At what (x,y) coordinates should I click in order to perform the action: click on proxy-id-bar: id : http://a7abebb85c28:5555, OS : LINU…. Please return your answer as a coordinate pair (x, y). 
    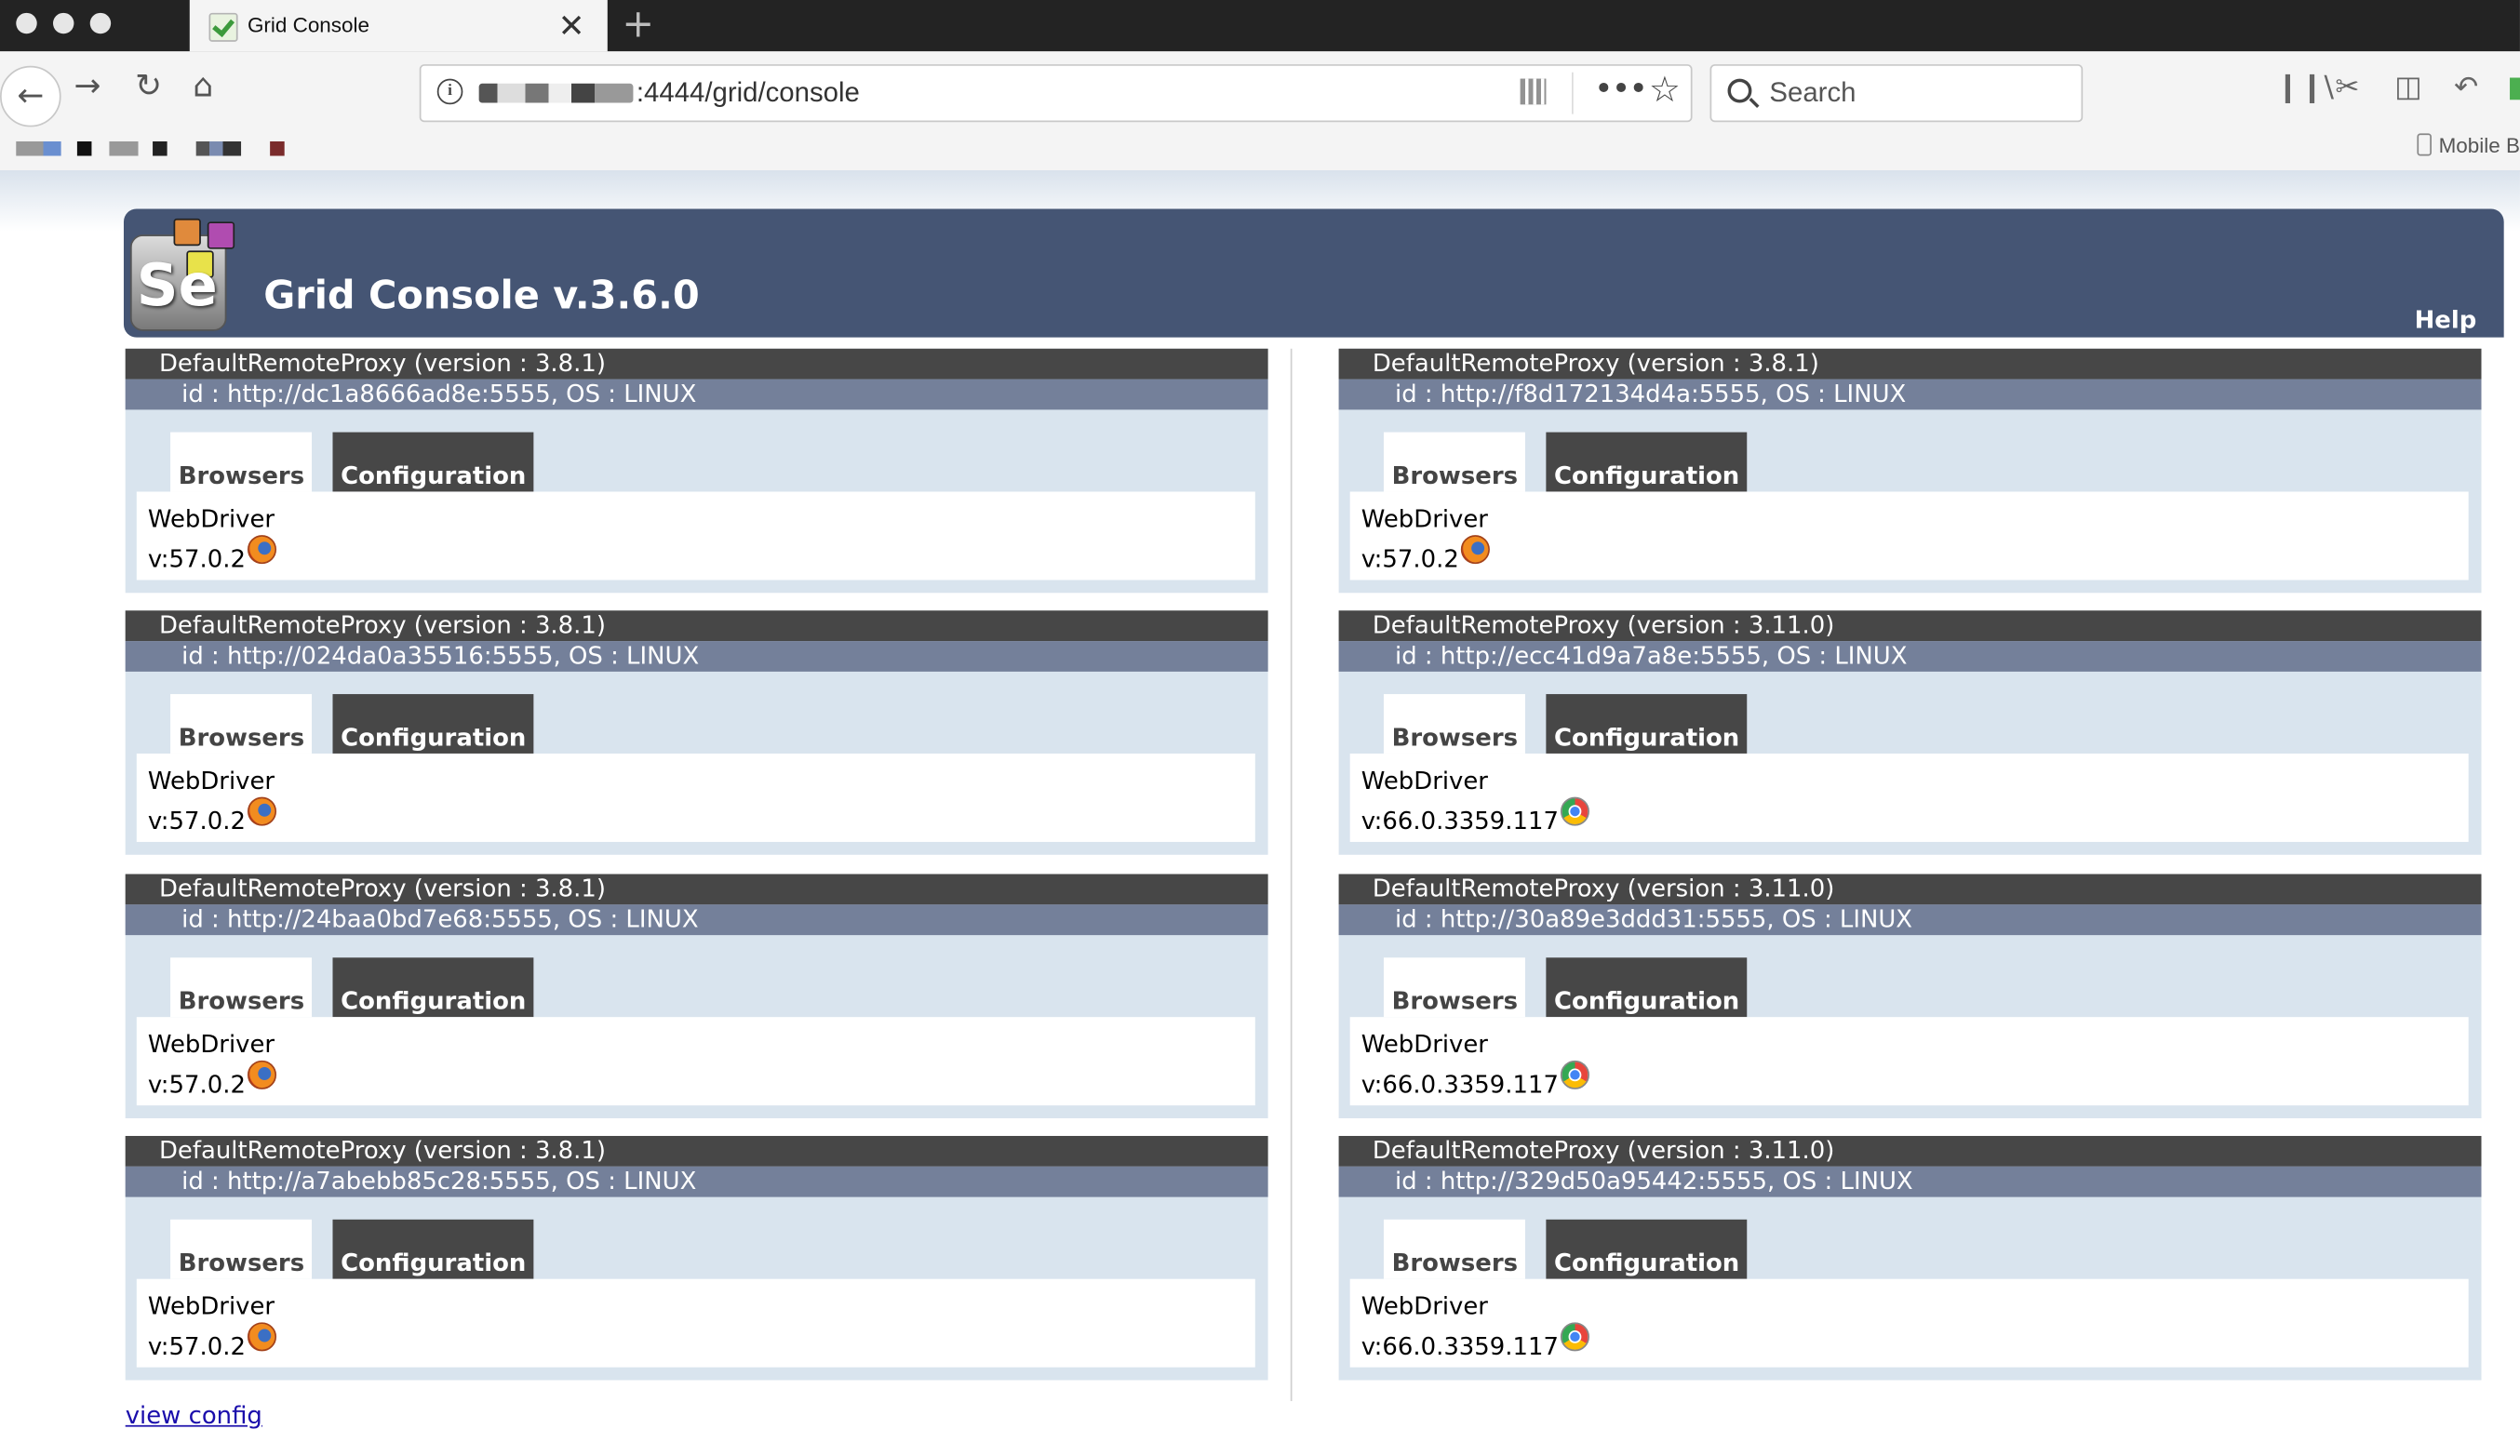
    Looking at the image, I should click on (696, 1181).